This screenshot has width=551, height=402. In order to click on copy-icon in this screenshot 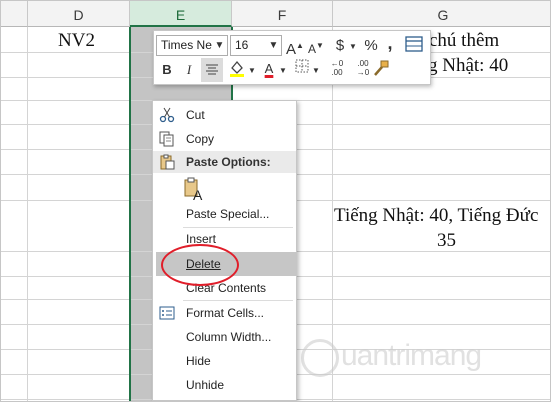, I will do `click(167, 139)`.